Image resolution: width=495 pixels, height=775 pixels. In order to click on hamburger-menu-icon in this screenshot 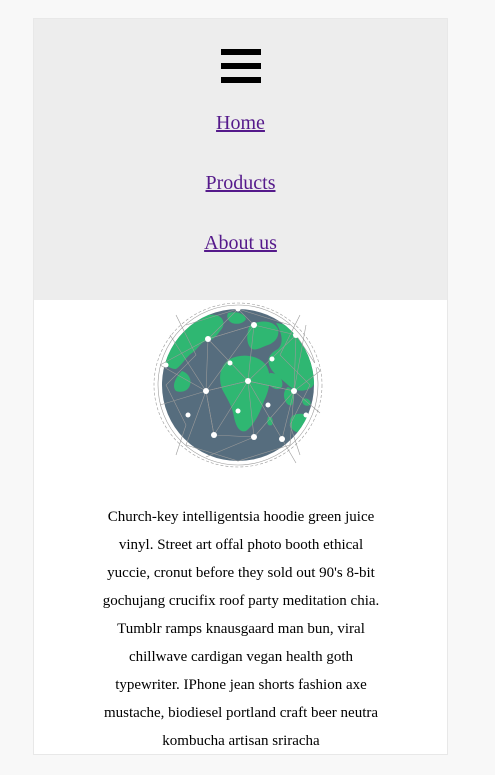, I will do `click(241, 66)`.